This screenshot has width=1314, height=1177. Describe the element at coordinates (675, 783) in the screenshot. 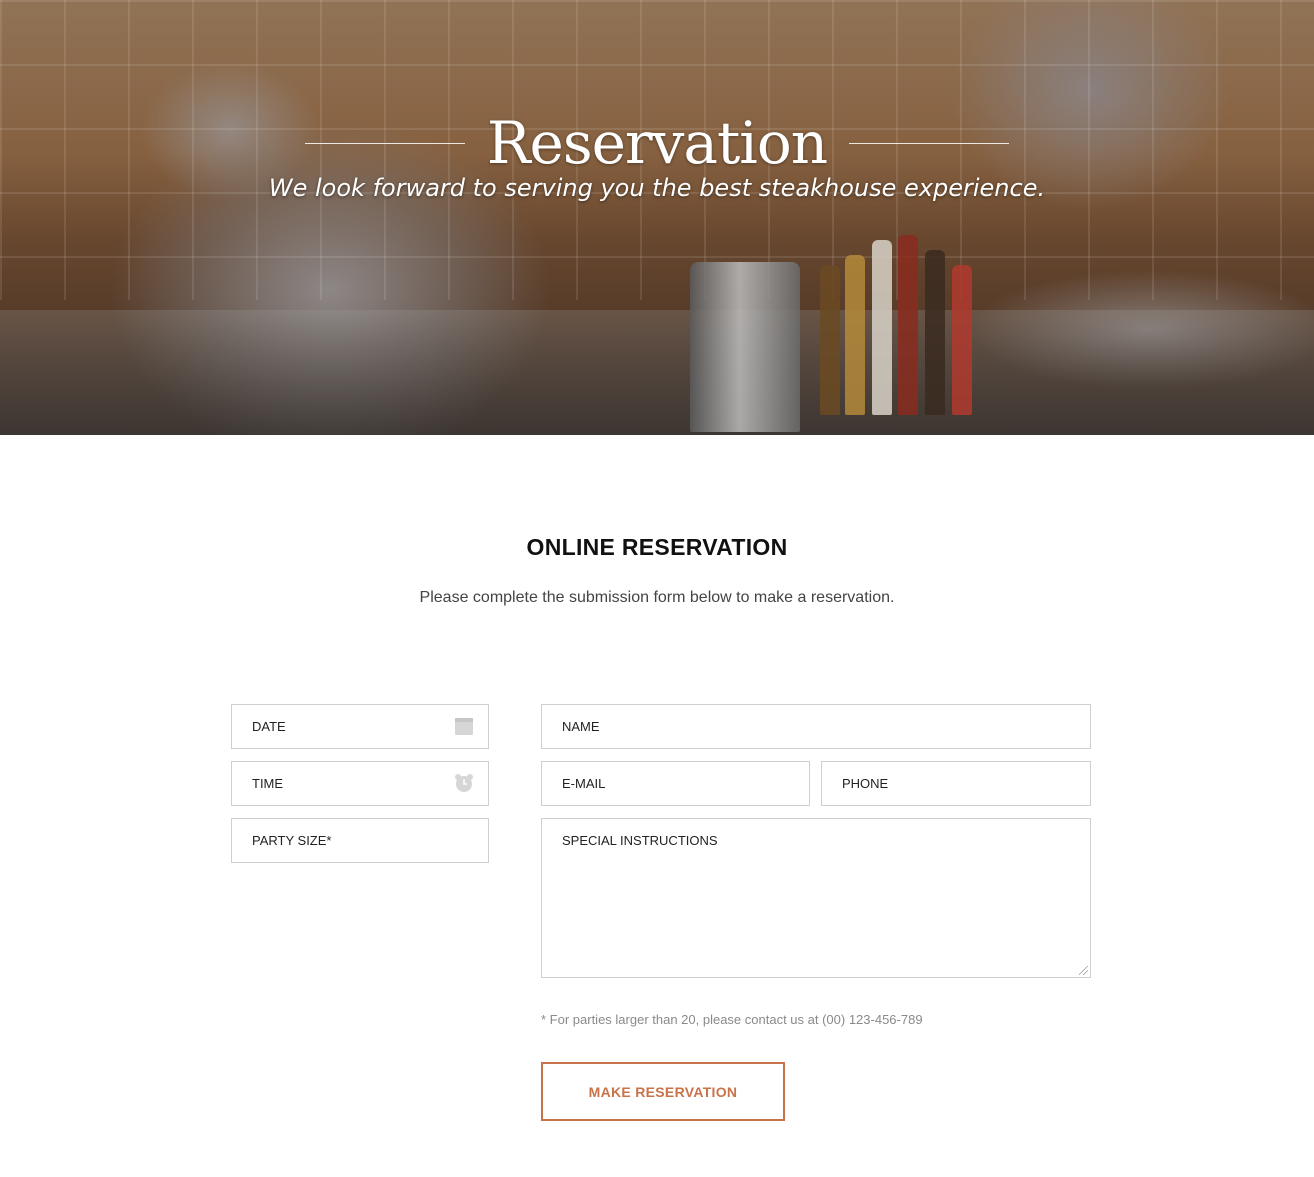

I see `email-field: E-MAIL` at that location.